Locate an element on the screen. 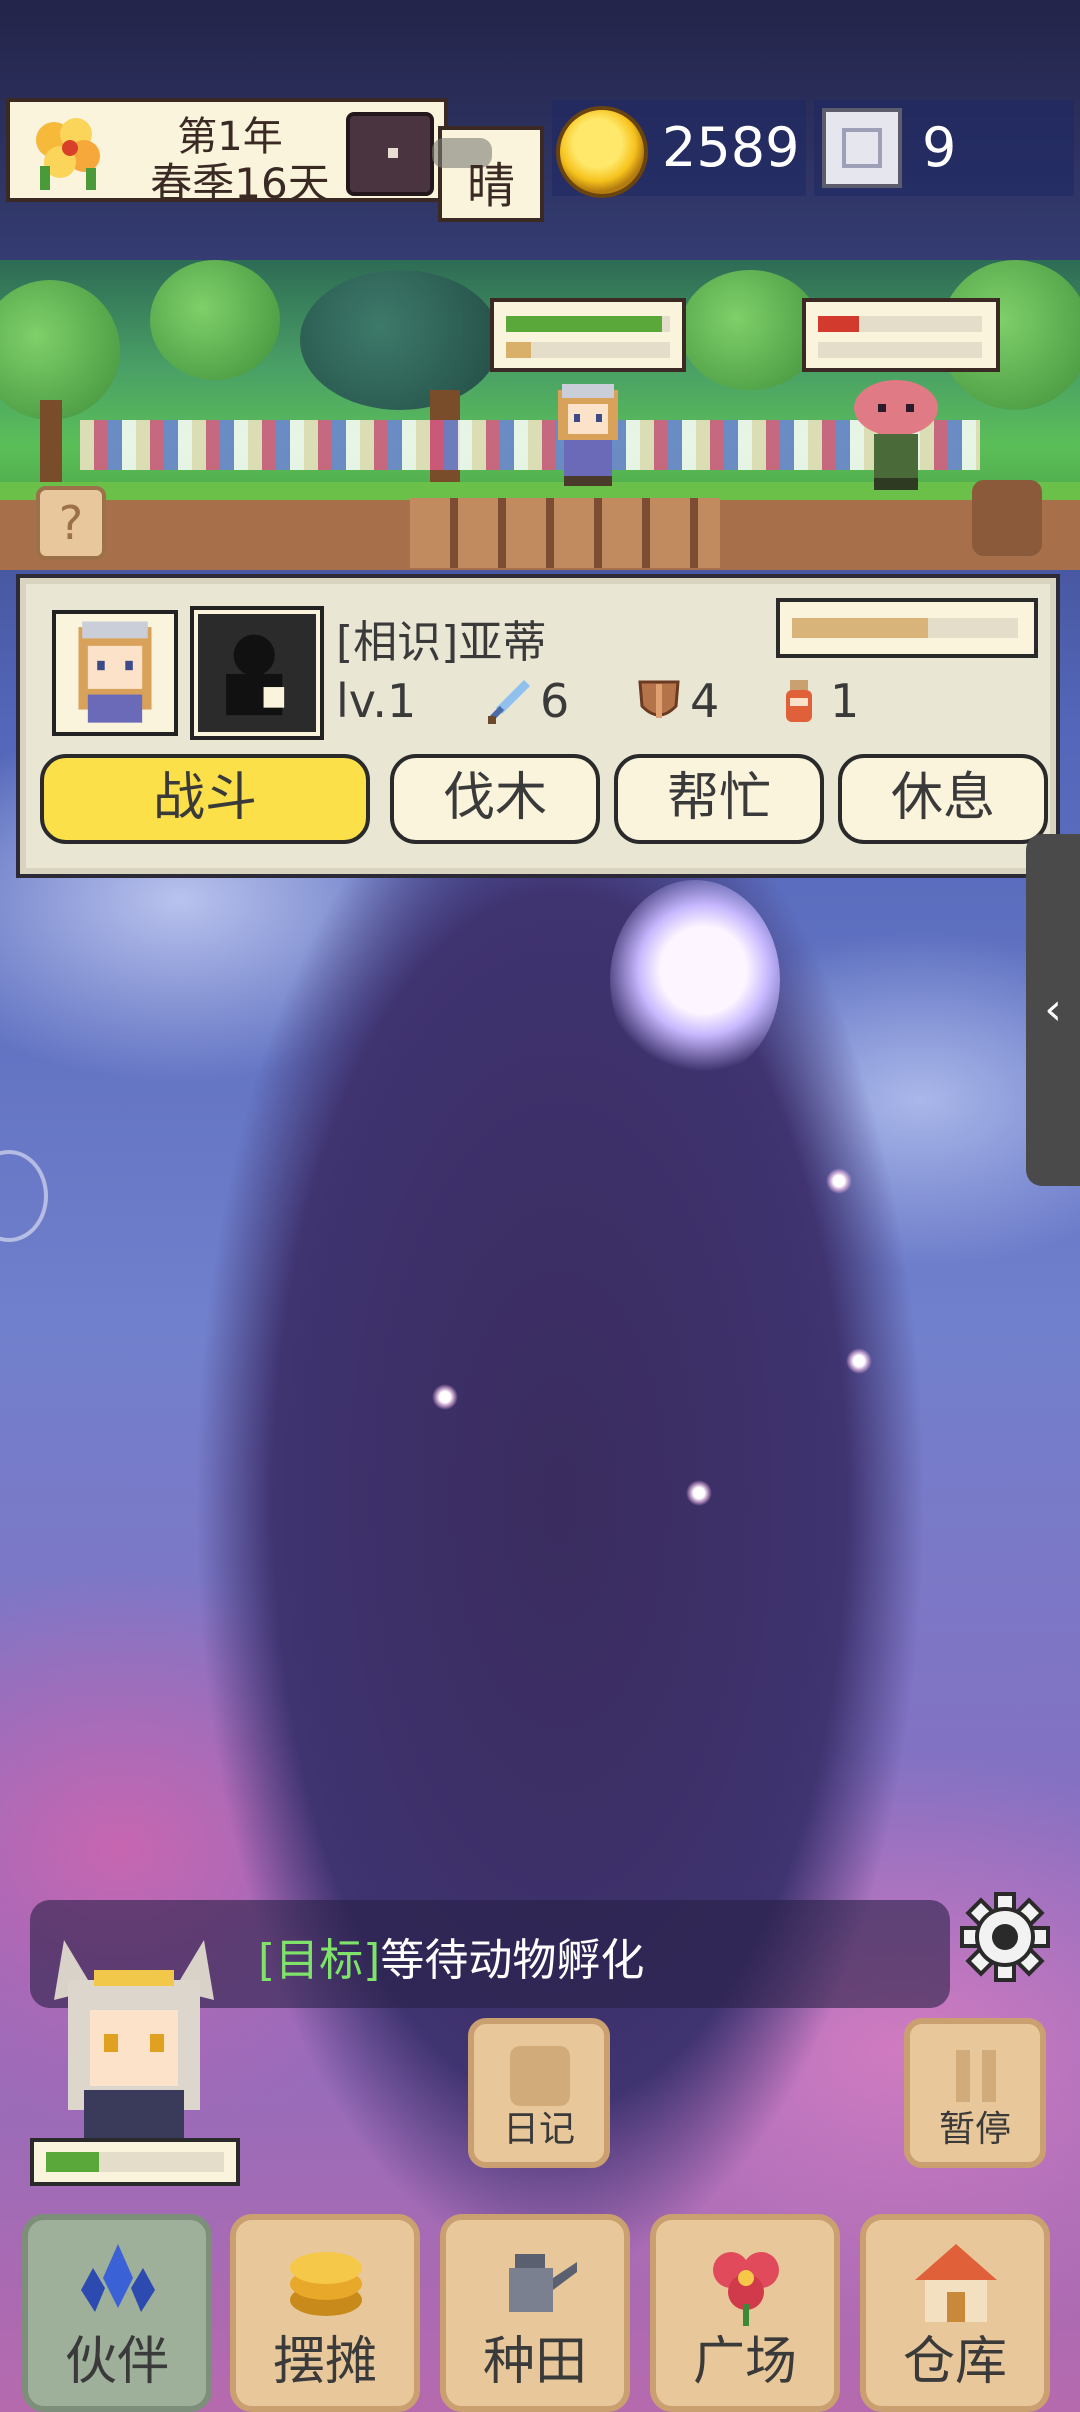 This screenshot has width=1080, height=2412. nav-farm-label: 种田 is located at coordinates (534, 2362).